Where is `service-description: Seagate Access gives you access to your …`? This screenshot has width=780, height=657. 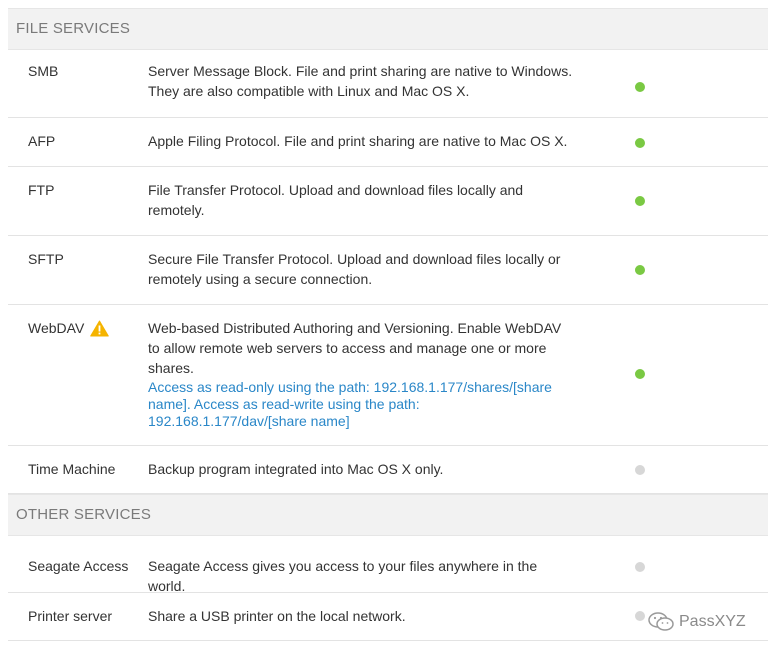
service-description: Seagate Access gives you access to your … is located at coordinates (343, 576).